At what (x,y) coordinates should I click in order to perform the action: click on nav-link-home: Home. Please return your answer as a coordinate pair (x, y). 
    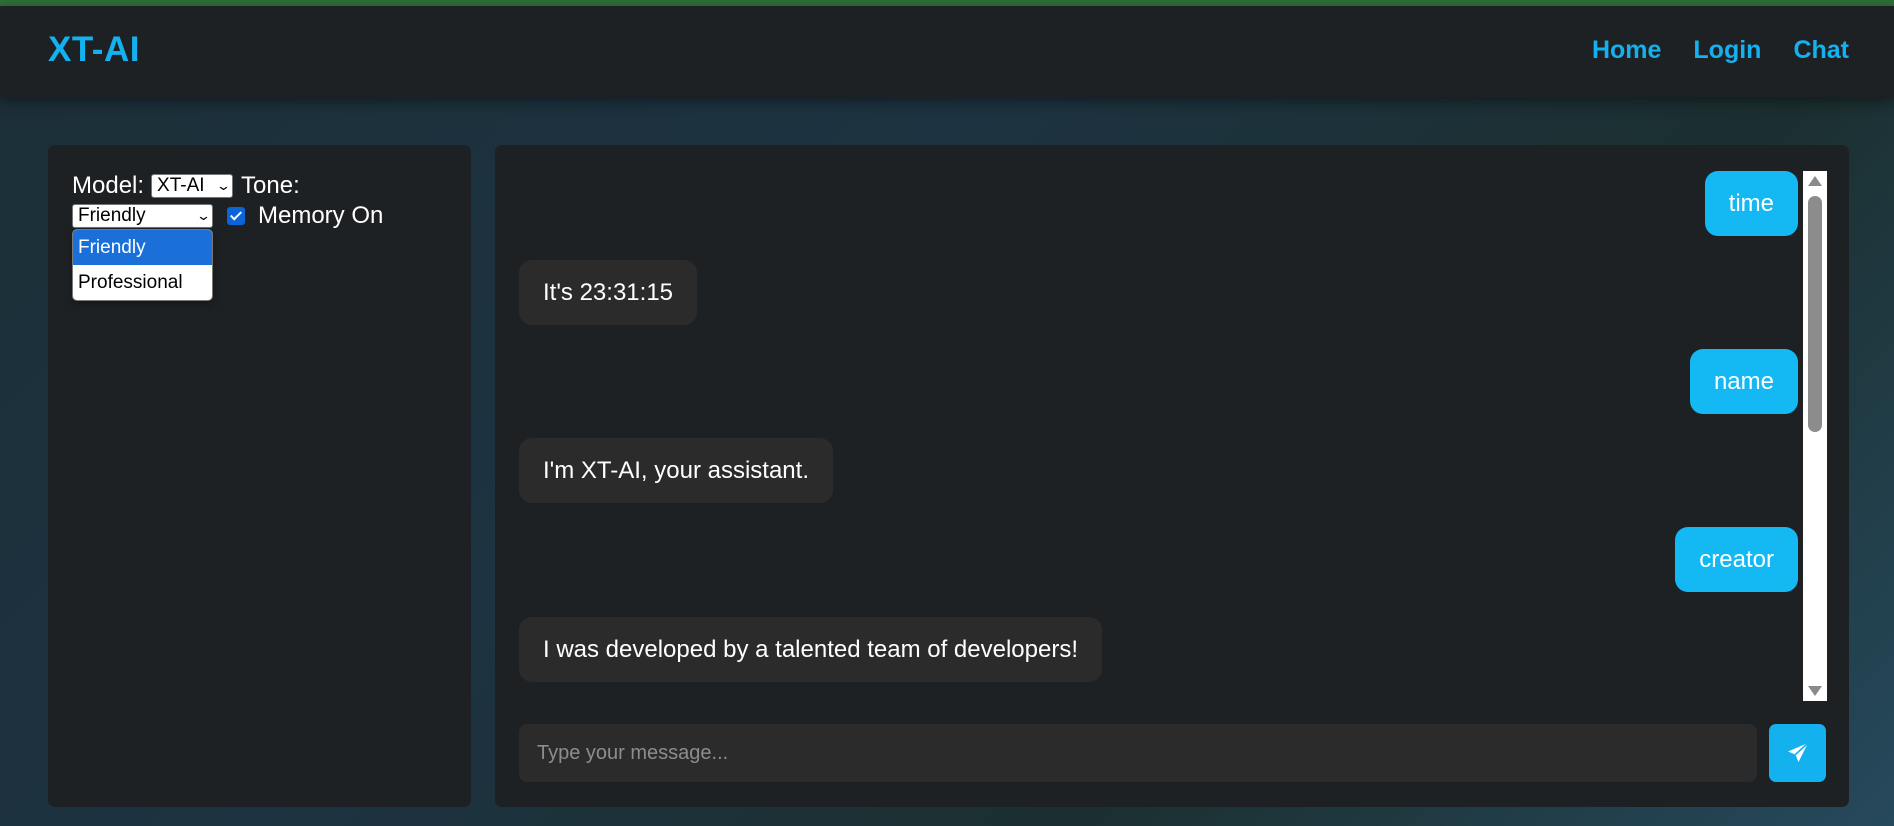
    Looking at the image, I should click on (1626, 50).